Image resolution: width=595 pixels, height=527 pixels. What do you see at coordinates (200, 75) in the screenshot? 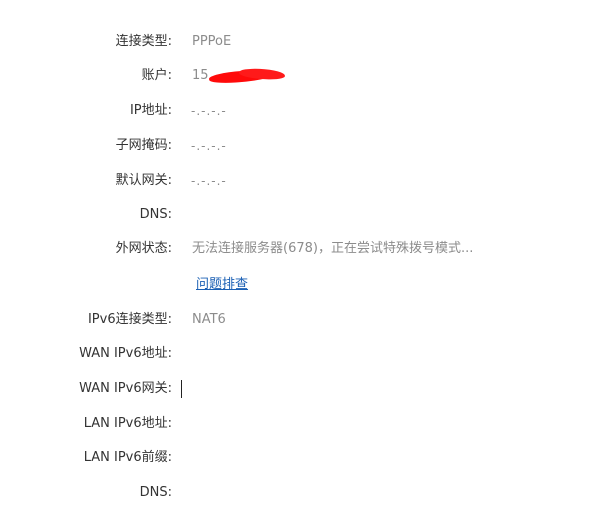
I see `account-value-text: 15` at bounding box center [200, 75].